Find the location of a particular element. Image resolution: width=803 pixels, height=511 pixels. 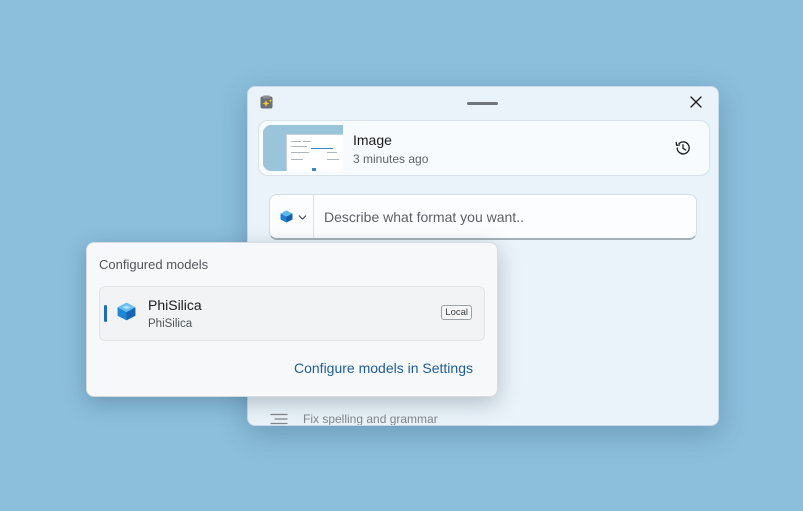

model-picker-button is located at coordinates (292, 216).